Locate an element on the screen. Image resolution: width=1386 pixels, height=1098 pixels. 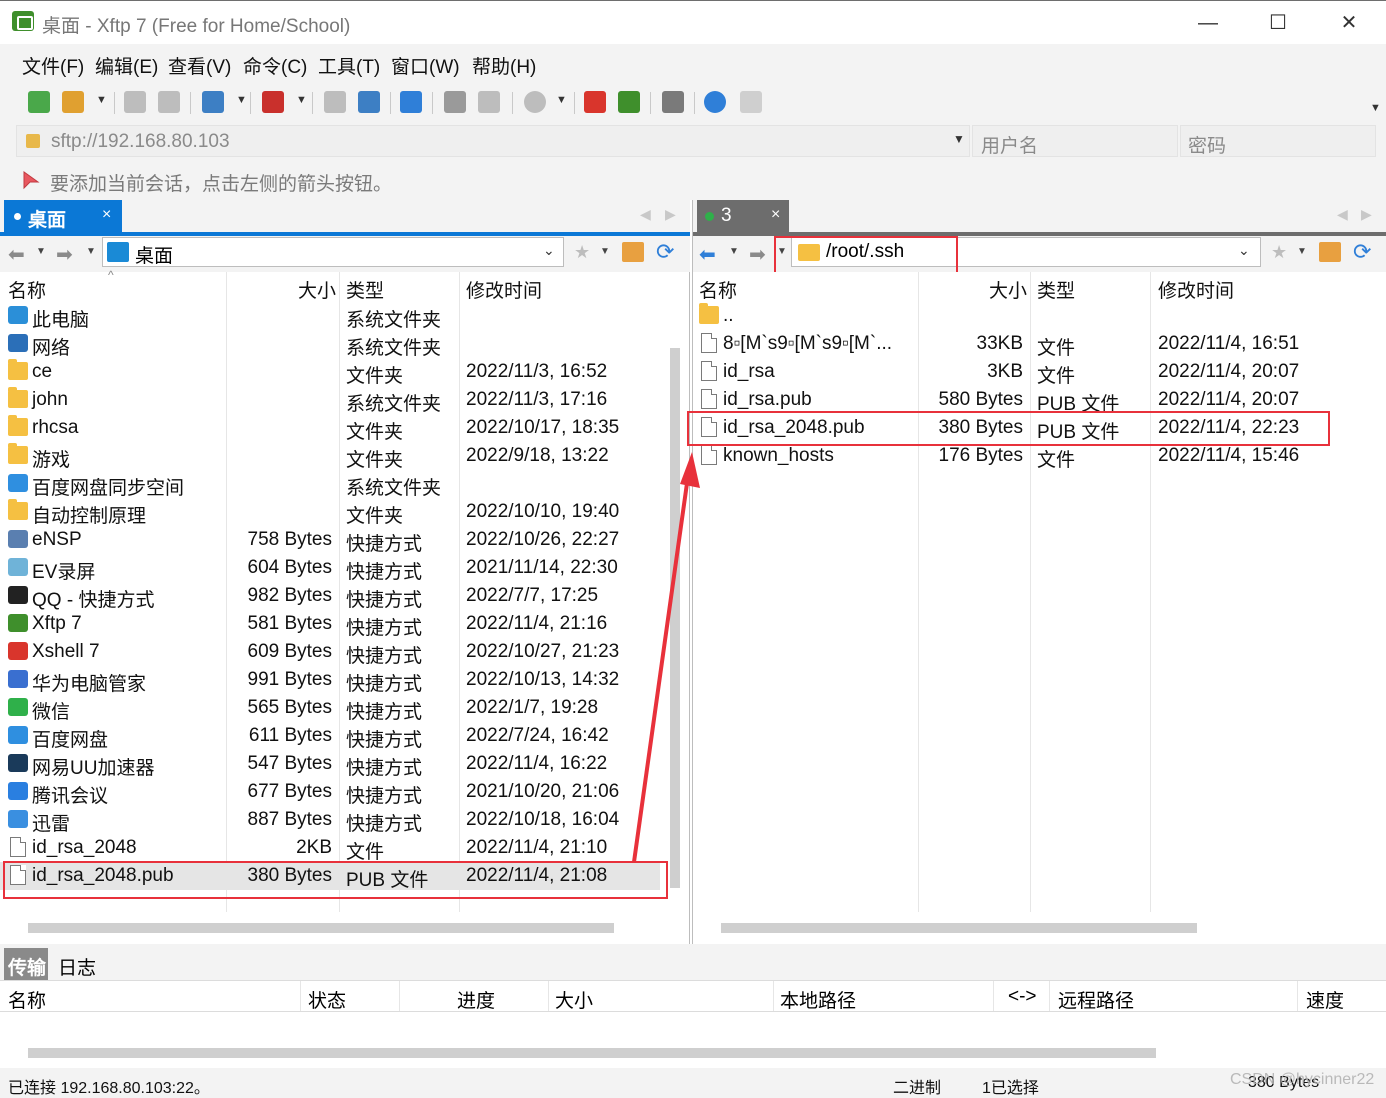
file-row: EV录屏 604 Bytes 快捷方式 2021/11/14, 22:30 is located at coordinates (330, 568).